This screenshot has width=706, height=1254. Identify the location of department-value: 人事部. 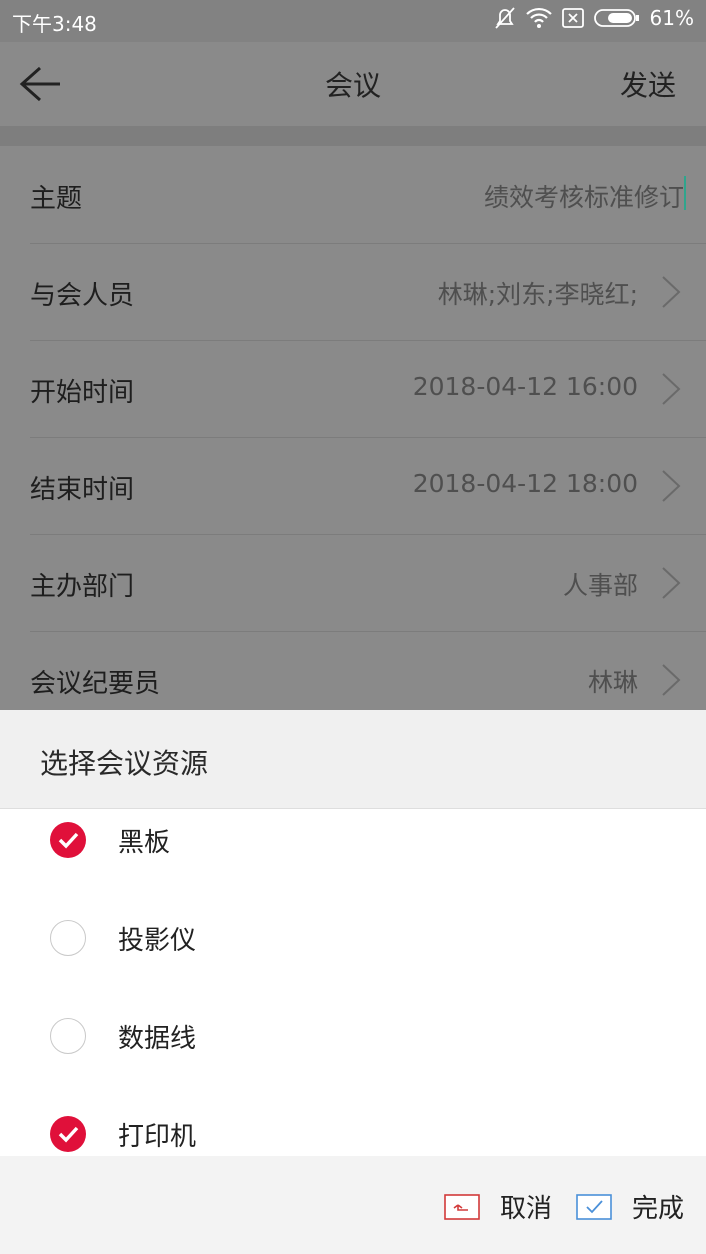
(600, 585).